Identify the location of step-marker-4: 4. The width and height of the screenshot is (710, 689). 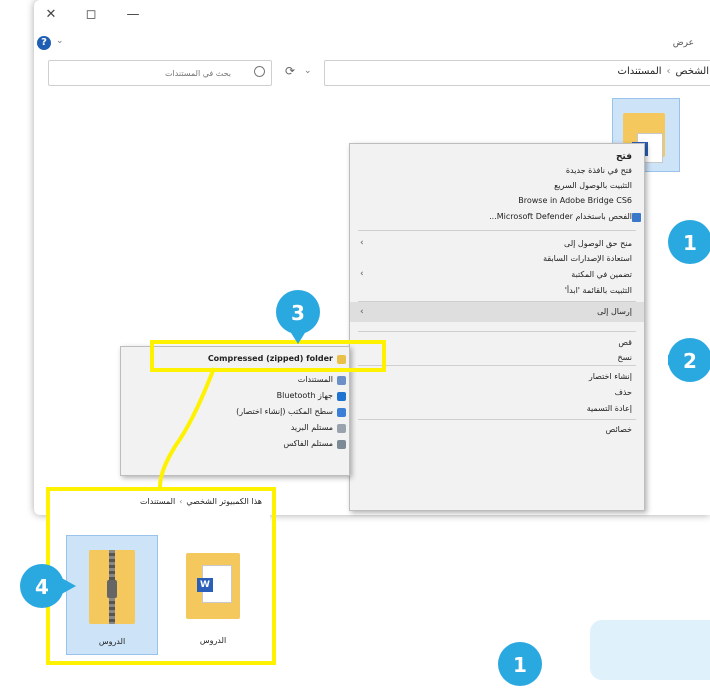
(48, 586).